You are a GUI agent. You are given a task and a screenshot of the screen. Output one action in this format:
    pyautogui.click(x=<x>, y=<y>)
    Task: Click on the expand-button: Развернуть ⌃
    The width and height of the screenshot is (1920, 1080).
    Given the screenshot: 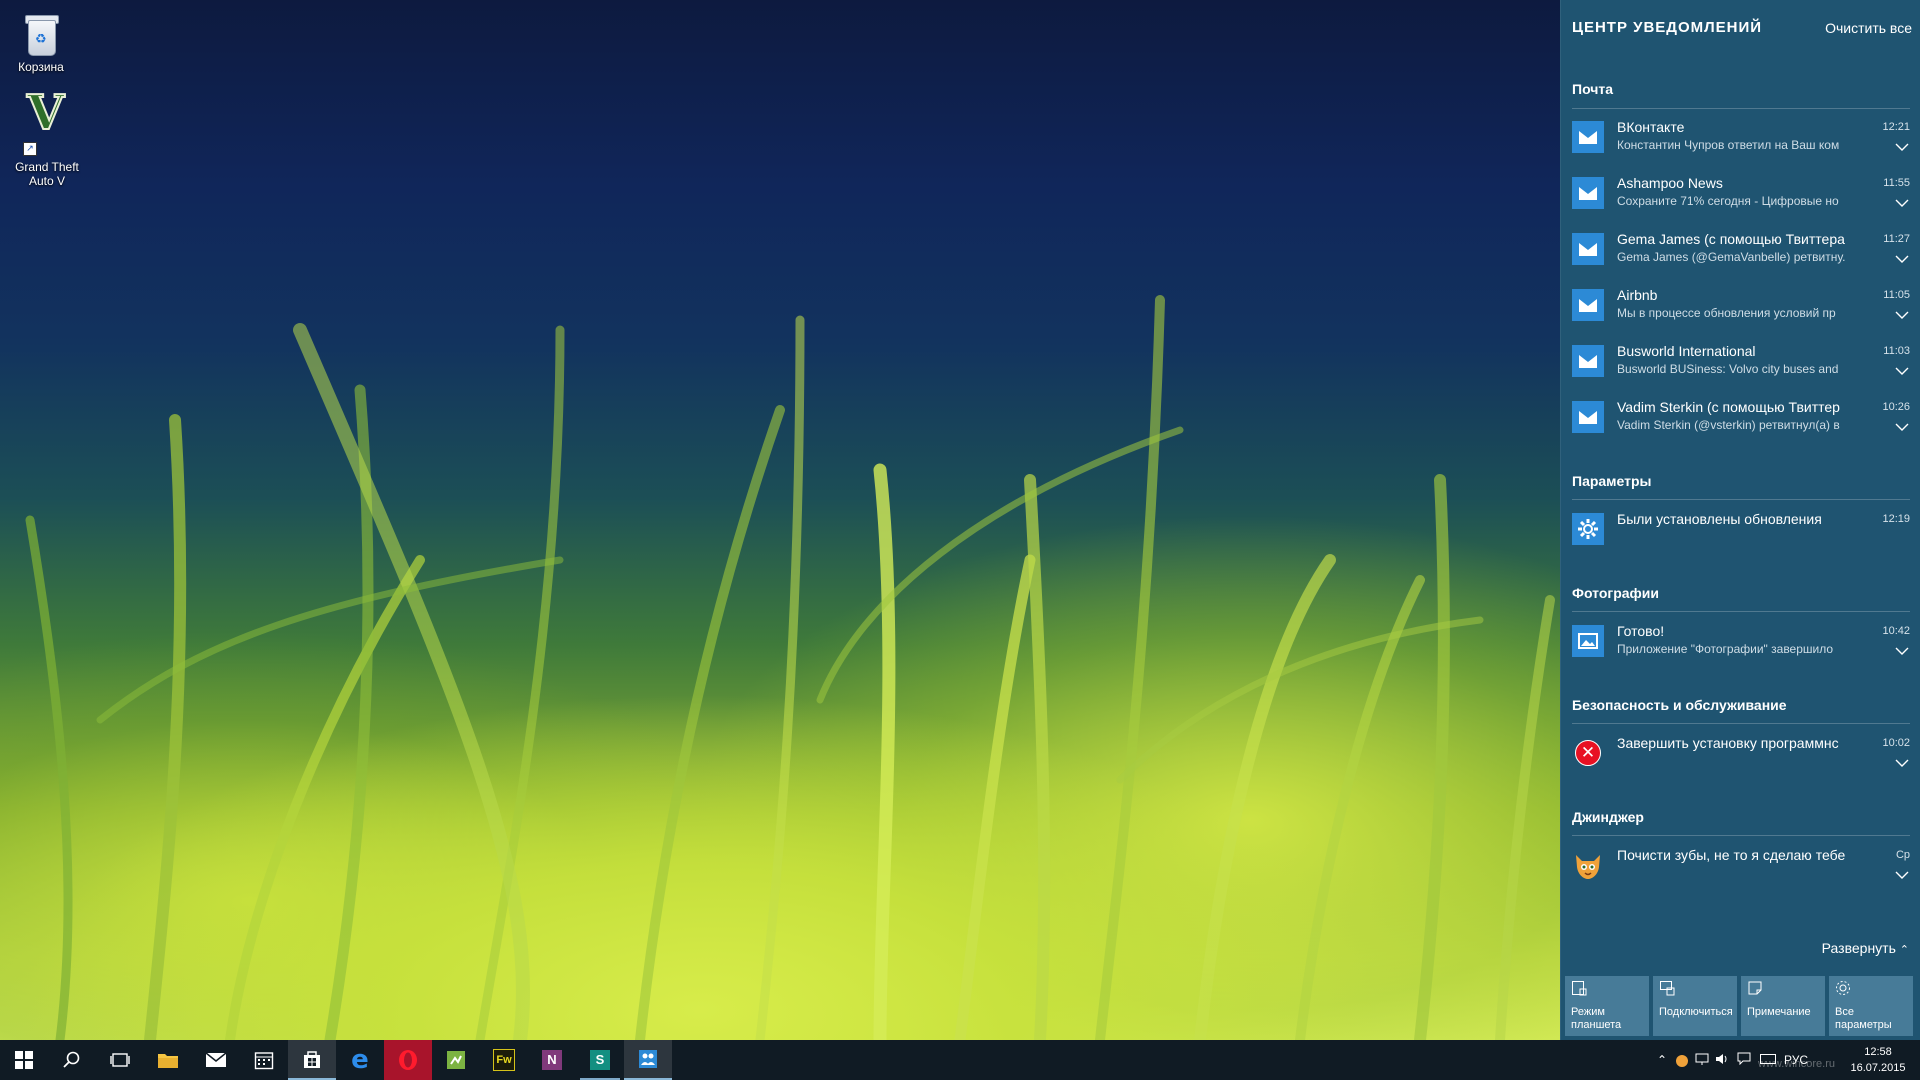 What is the action you would take?
    pyautogui.click(x=1865, y=948)
    